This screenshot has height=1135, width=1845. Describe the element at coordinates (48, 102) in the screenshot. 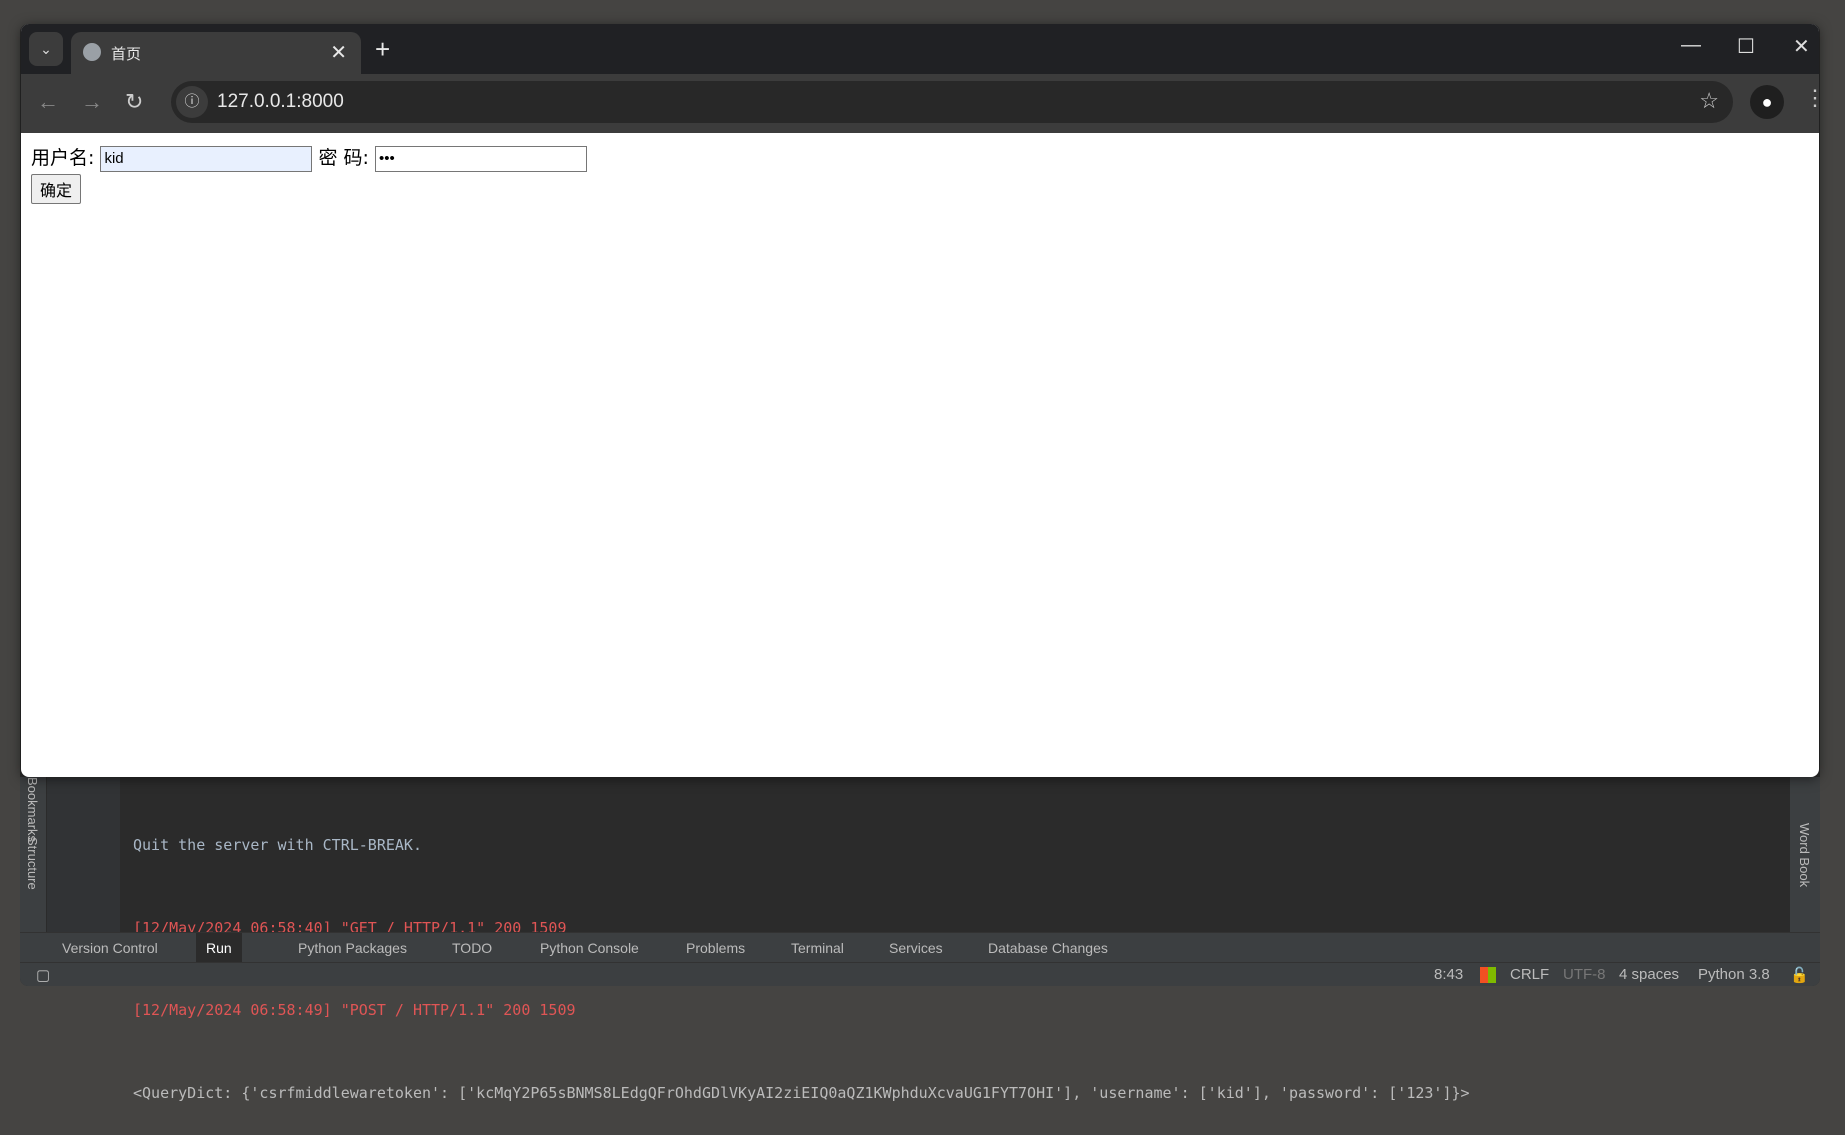

I see `back-icon: ←` at that location.